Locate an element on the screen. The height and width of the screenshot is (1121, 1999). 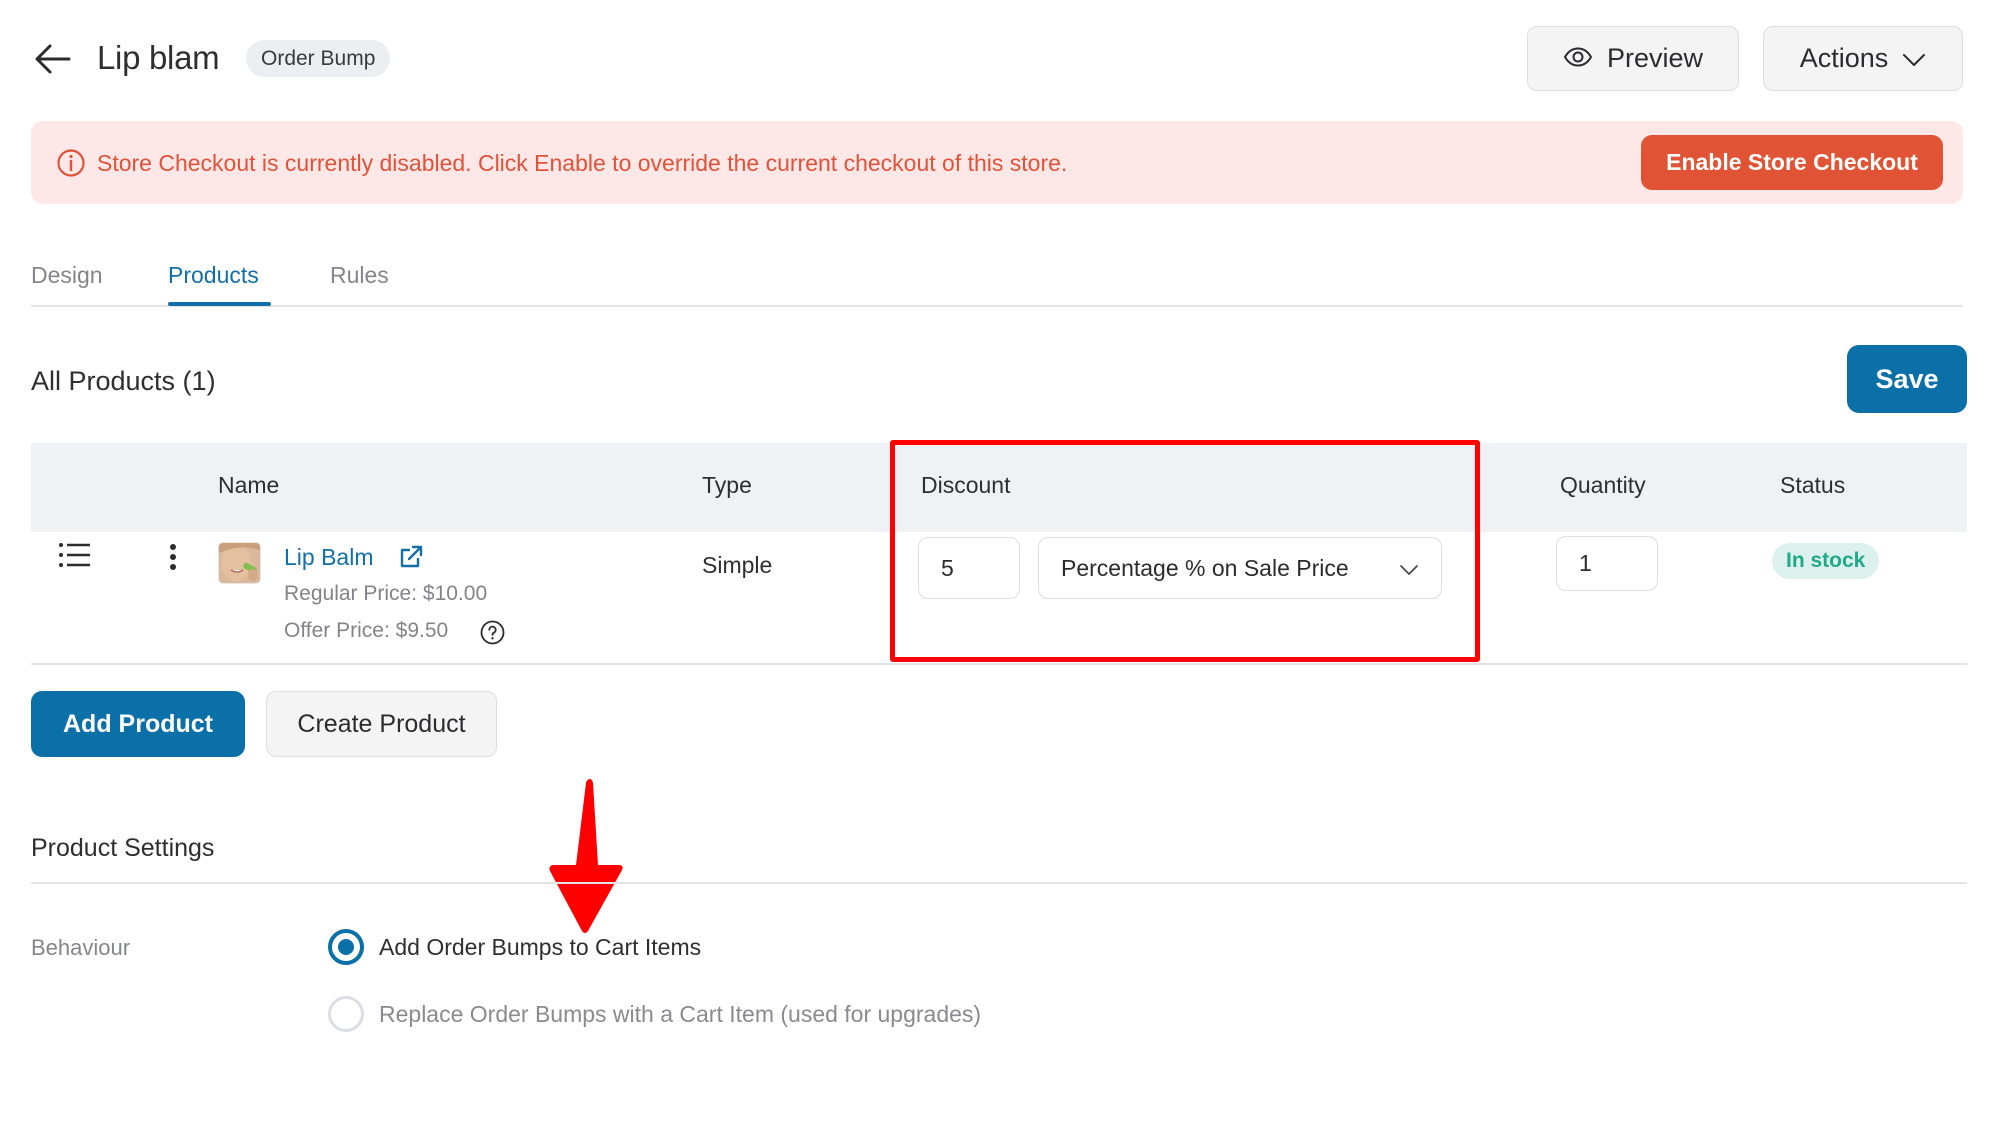
product-thumbnail is located at coordinates (239, 563).